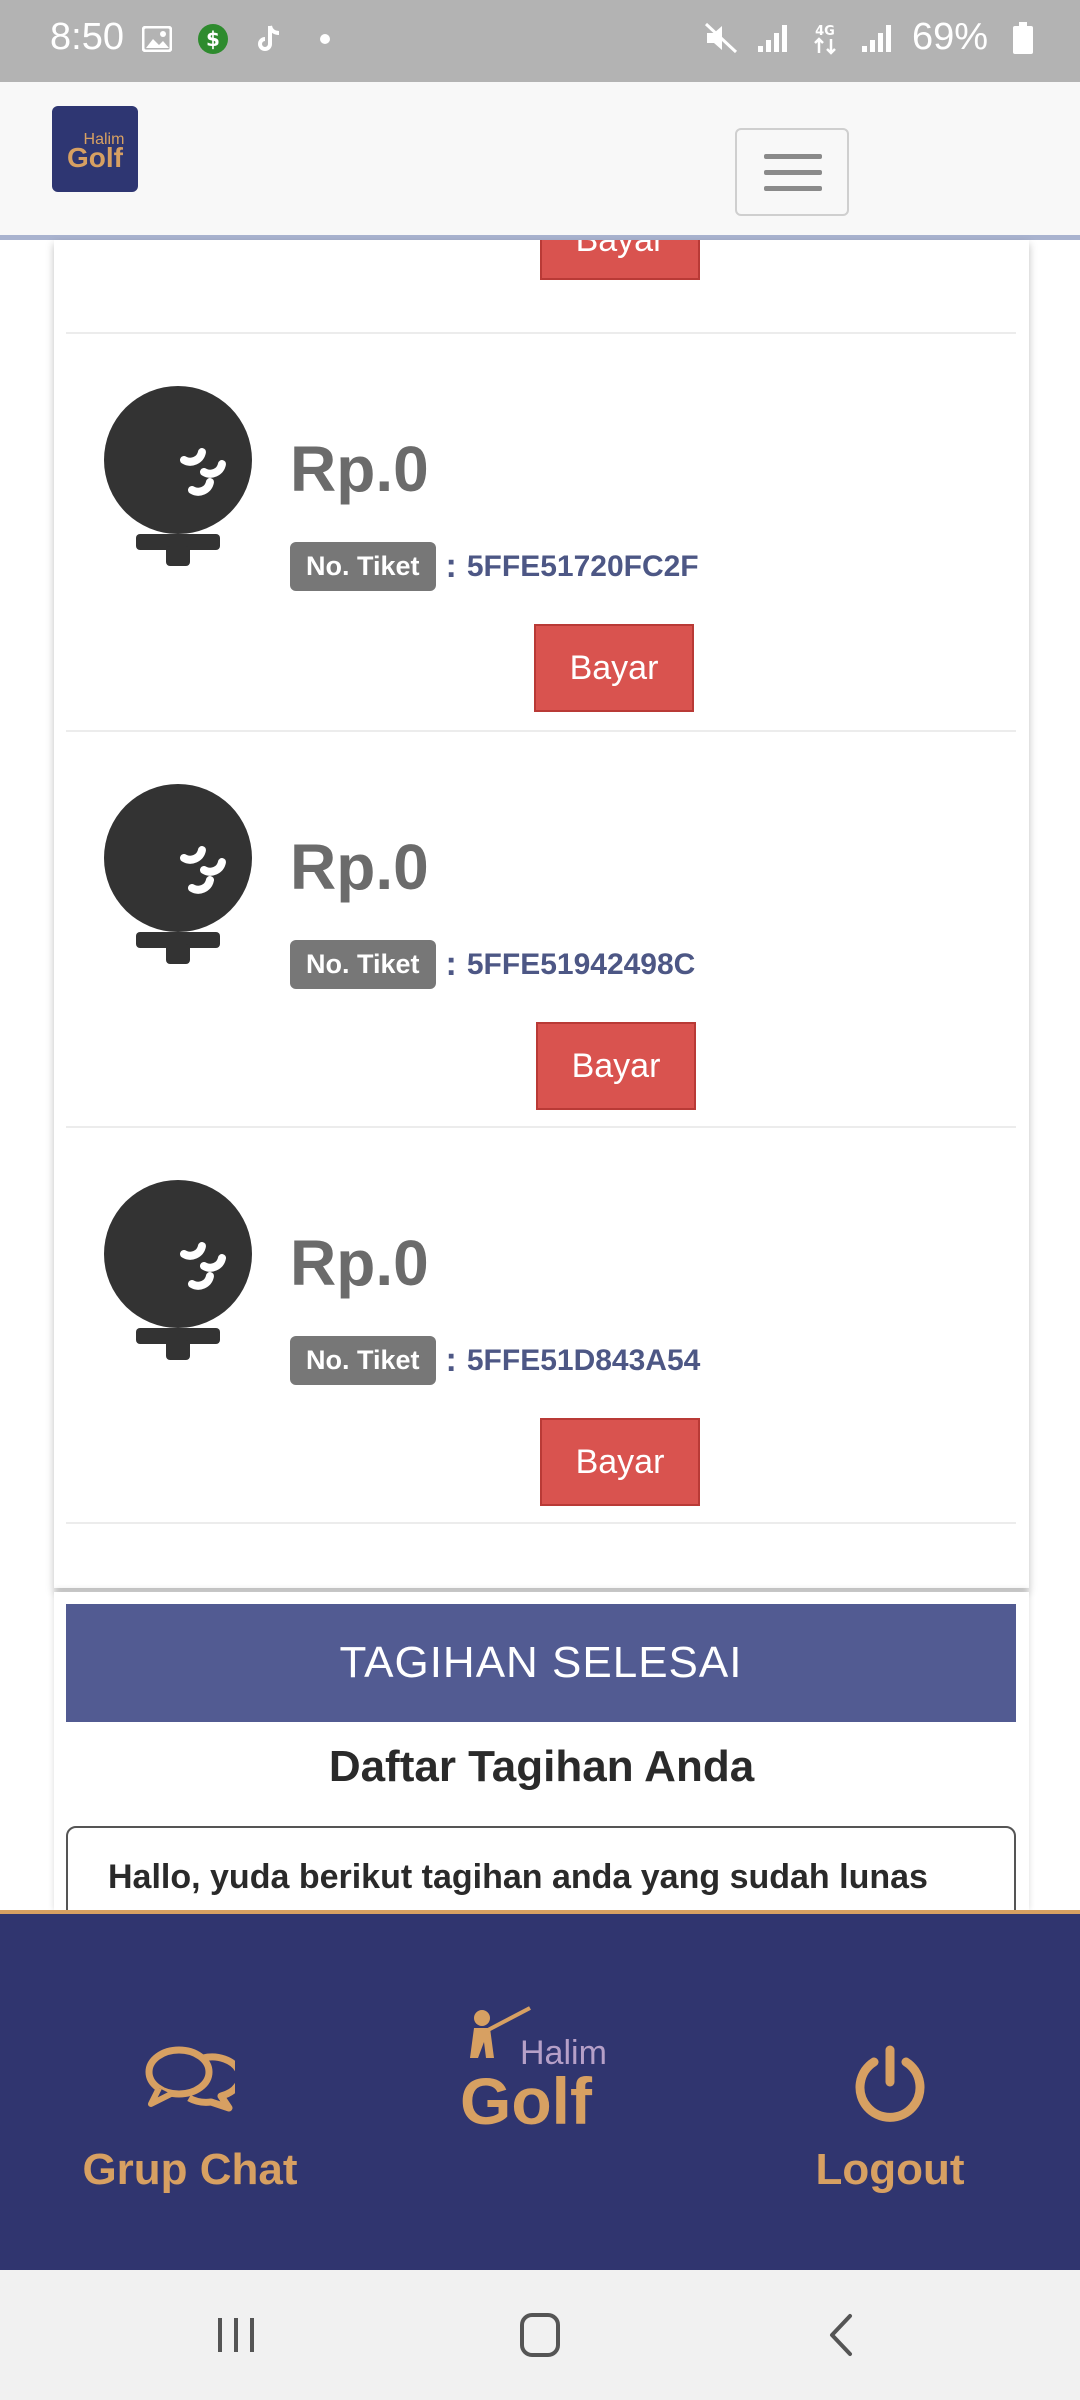 This screenshot has height=2400, width=1080. What do you see at coordinates (157, 39) in the screenshot?
I see `gallery-icon` at bounding box center [157, 39].